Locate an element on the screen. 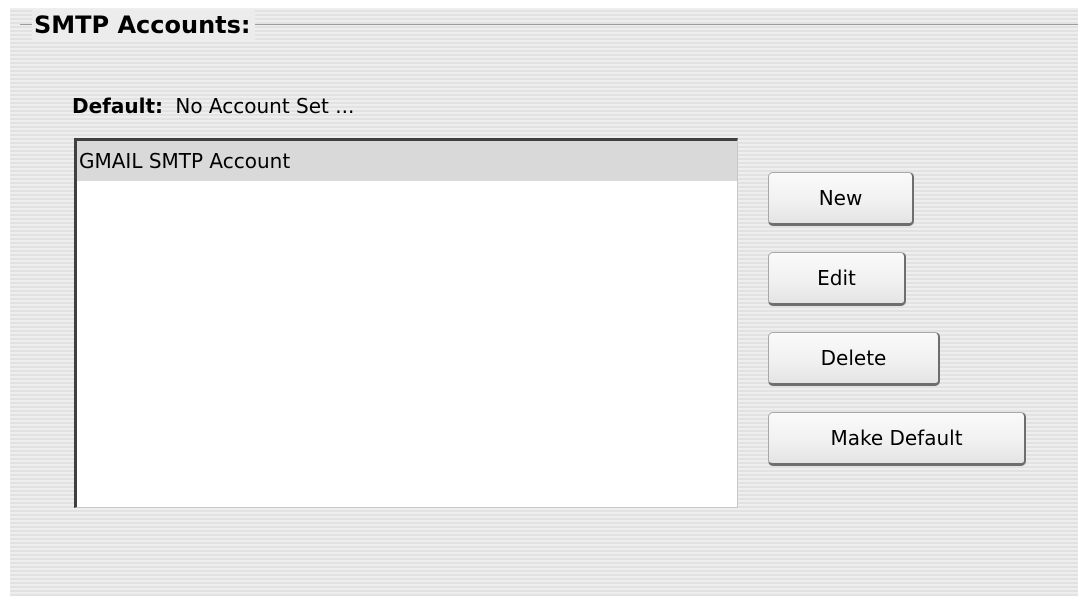 Image resolution: width=1078 pixels, height=596 pixels. groupbox-title: SMTP Accounts: is located at coordinates (143, 25).